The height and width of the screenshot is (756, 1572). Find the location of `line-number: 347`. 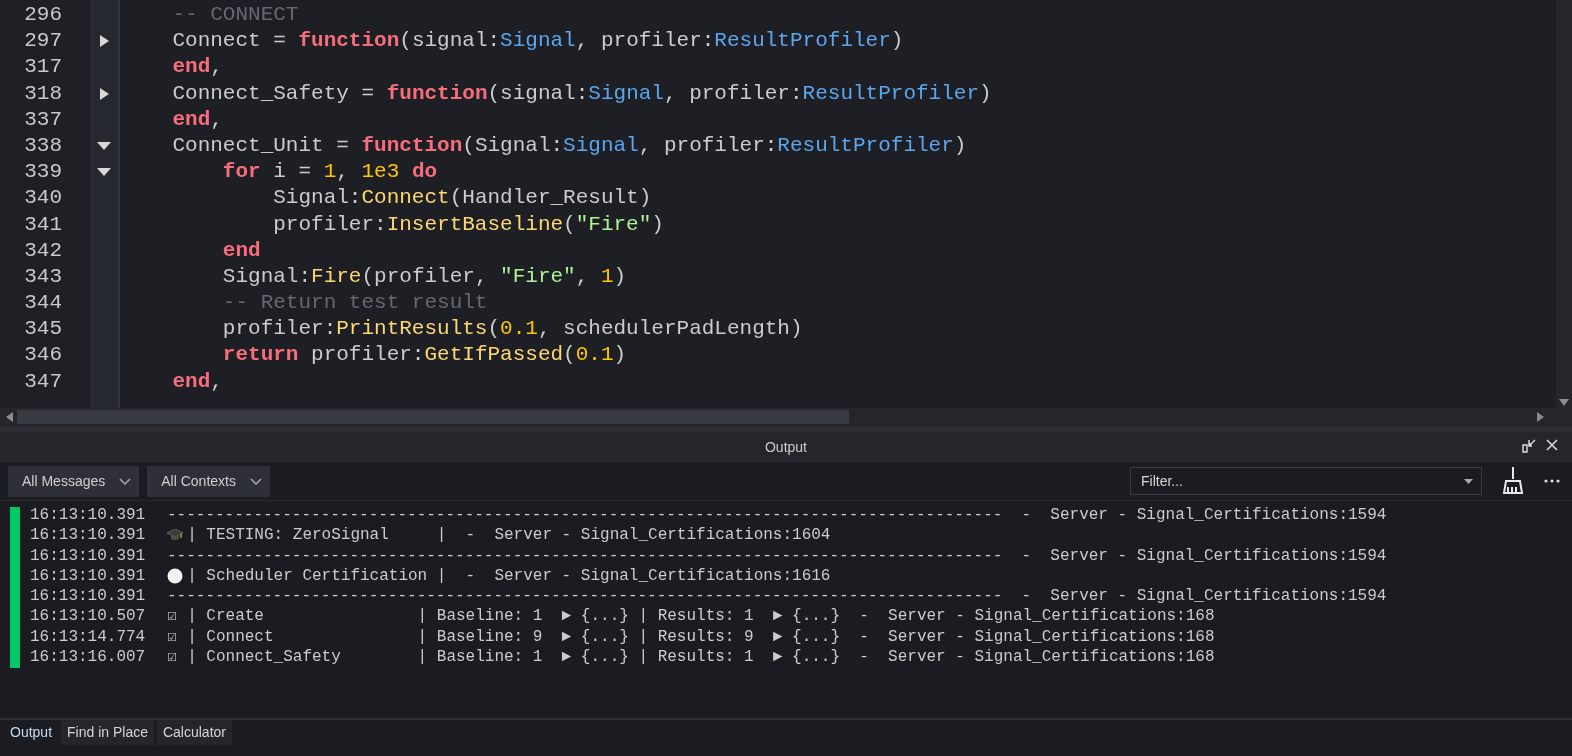

line-number: 347 is located at coordinates (43, 381).